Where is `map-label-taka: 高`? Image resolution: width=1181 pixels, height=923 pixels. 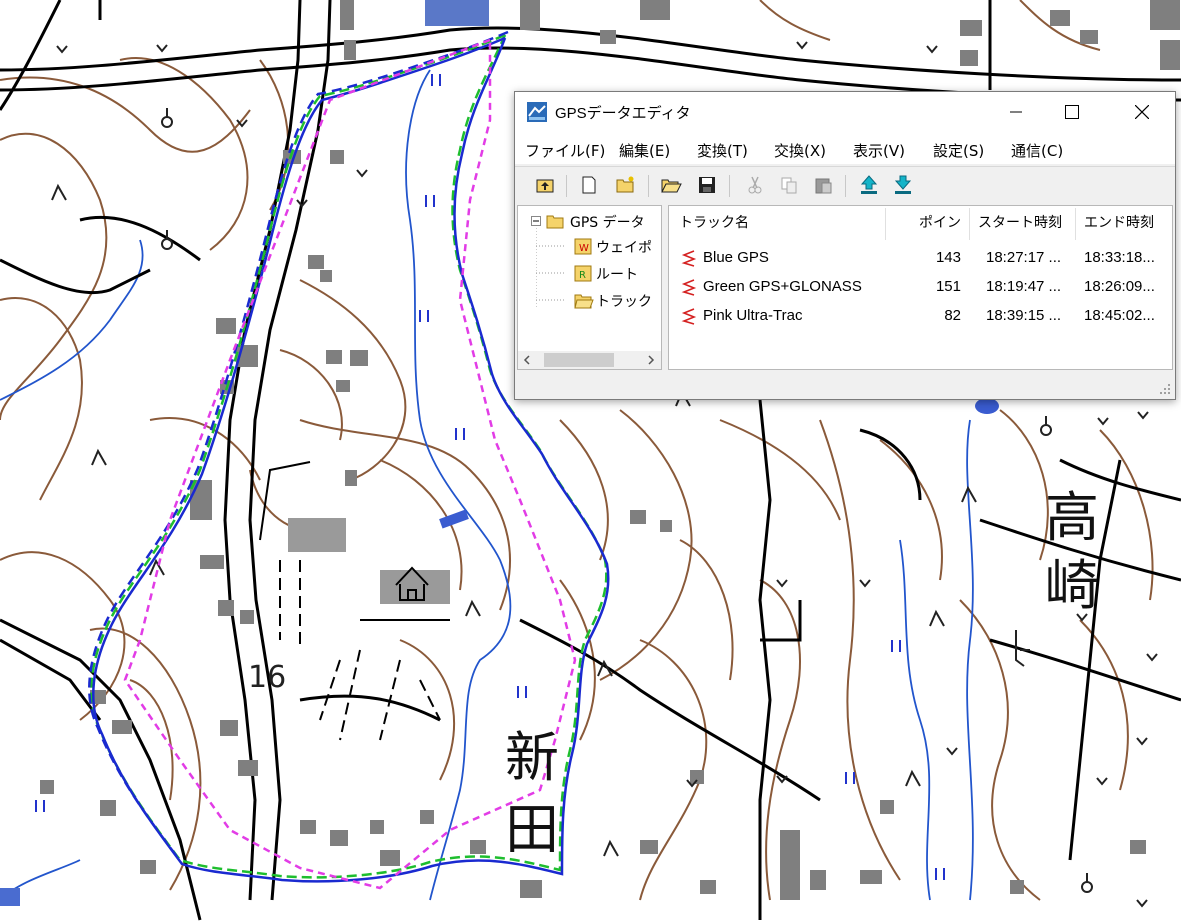
map-label-taka: 高 is located at coordinates (1072, 517).